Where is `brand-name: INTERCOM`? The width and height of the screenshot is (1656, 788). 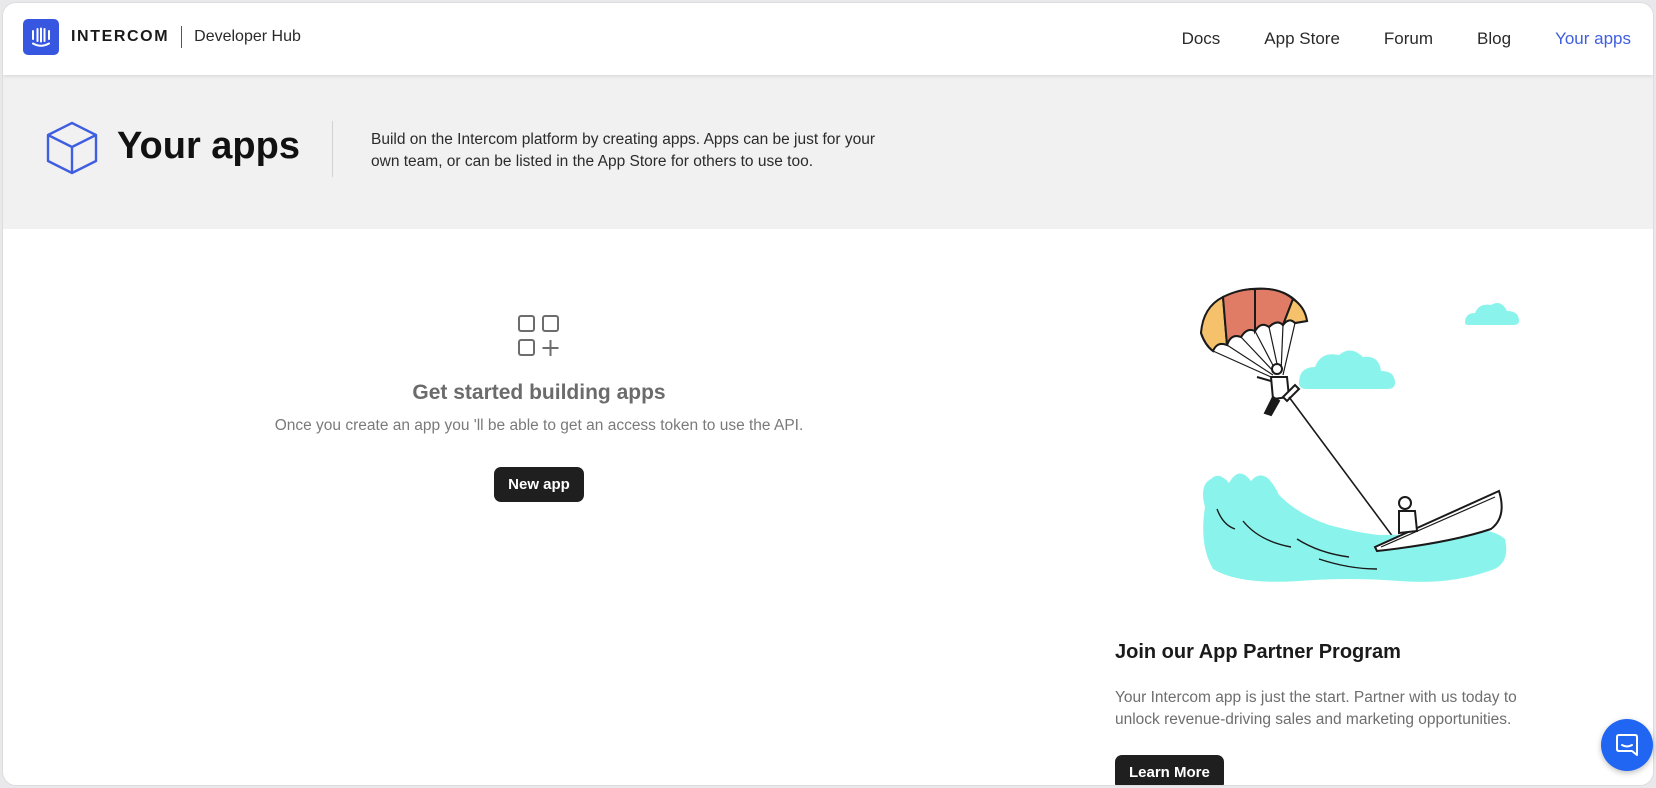 brand-name: INTERCOM is located at coordinates (120, 36).